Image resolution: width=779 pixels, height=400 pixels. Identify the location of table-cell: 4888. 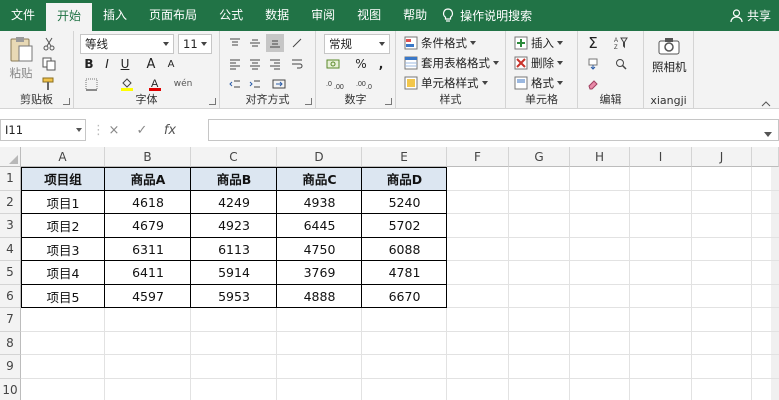
(319, 297).